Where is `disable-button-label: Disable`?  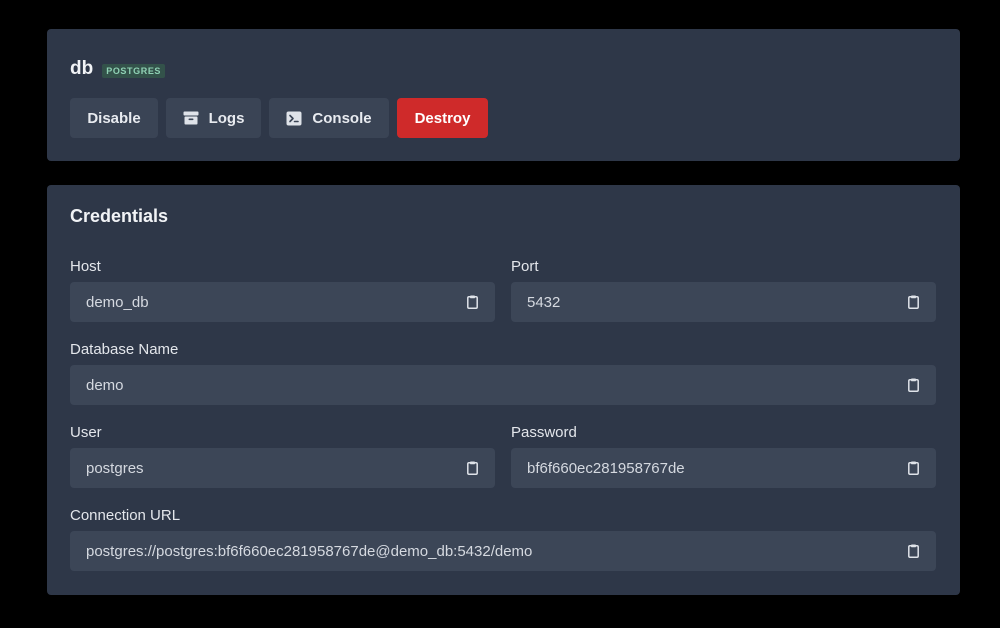 disable-button-label: Disable is located at coordinates (114, 118).